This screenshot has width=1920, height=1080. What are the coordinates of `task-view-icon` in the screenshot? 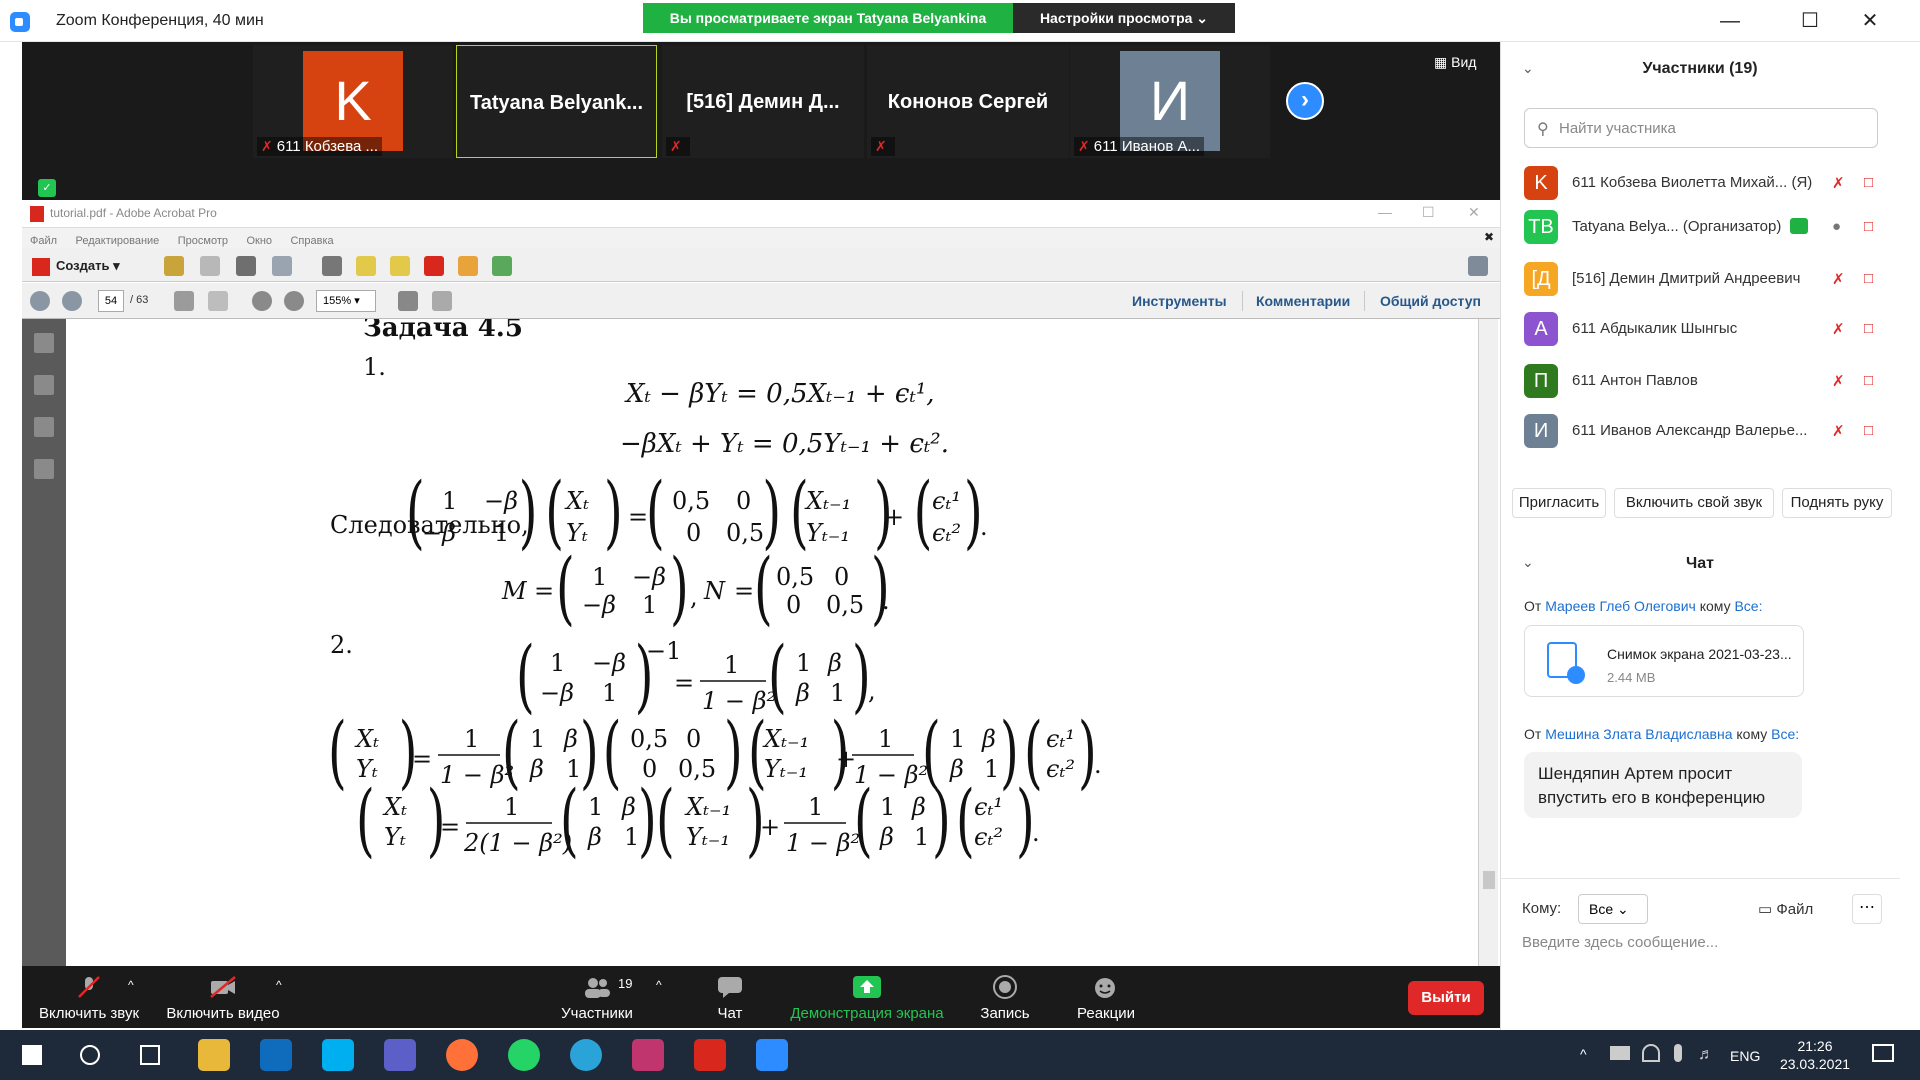 It's located at (150, 1055).